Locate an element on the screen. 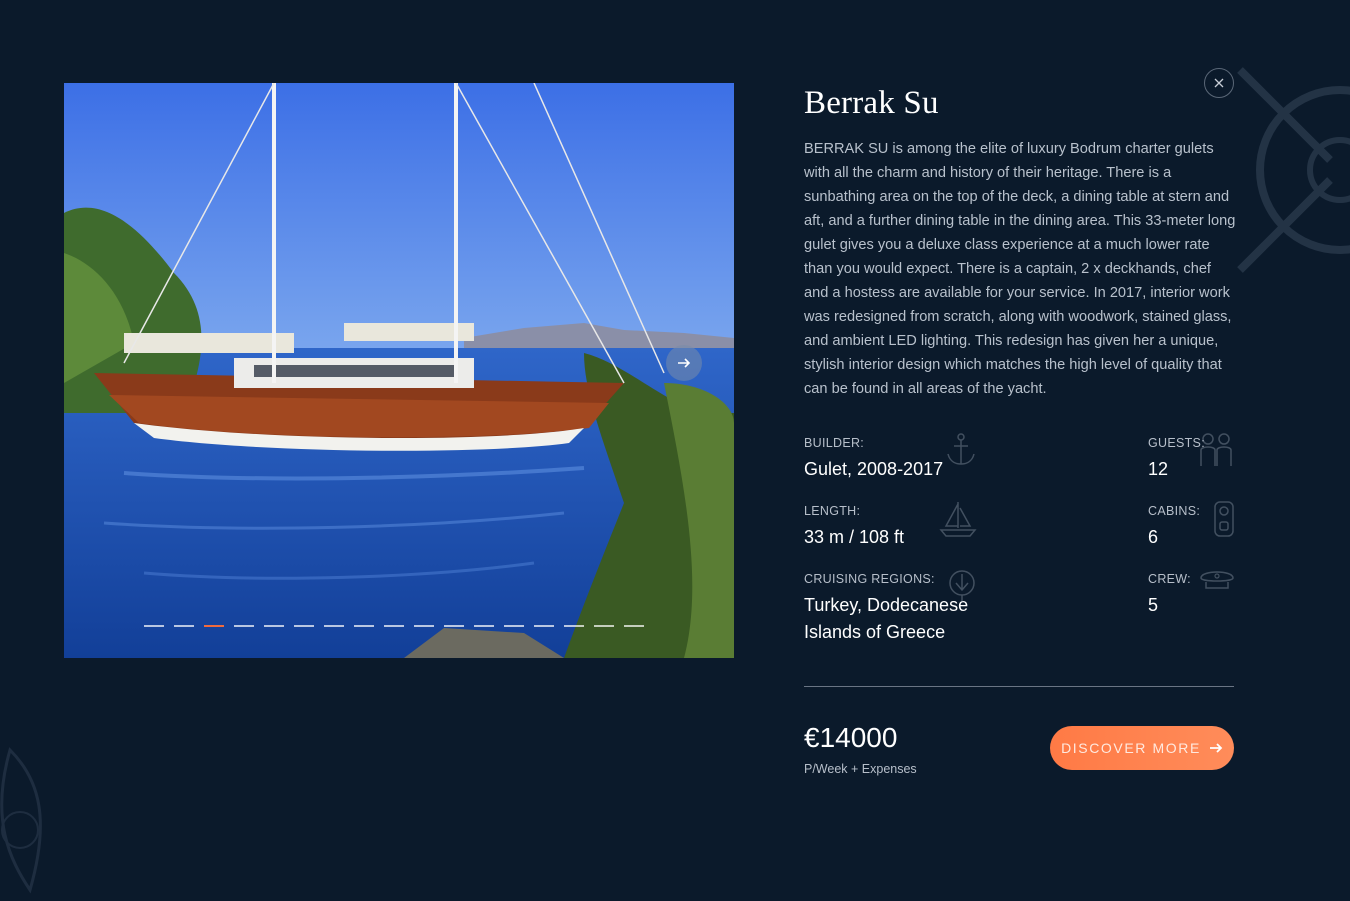 This screenshot has height=901, width=1350. shell-decoration is located at coordinates (21, 820).